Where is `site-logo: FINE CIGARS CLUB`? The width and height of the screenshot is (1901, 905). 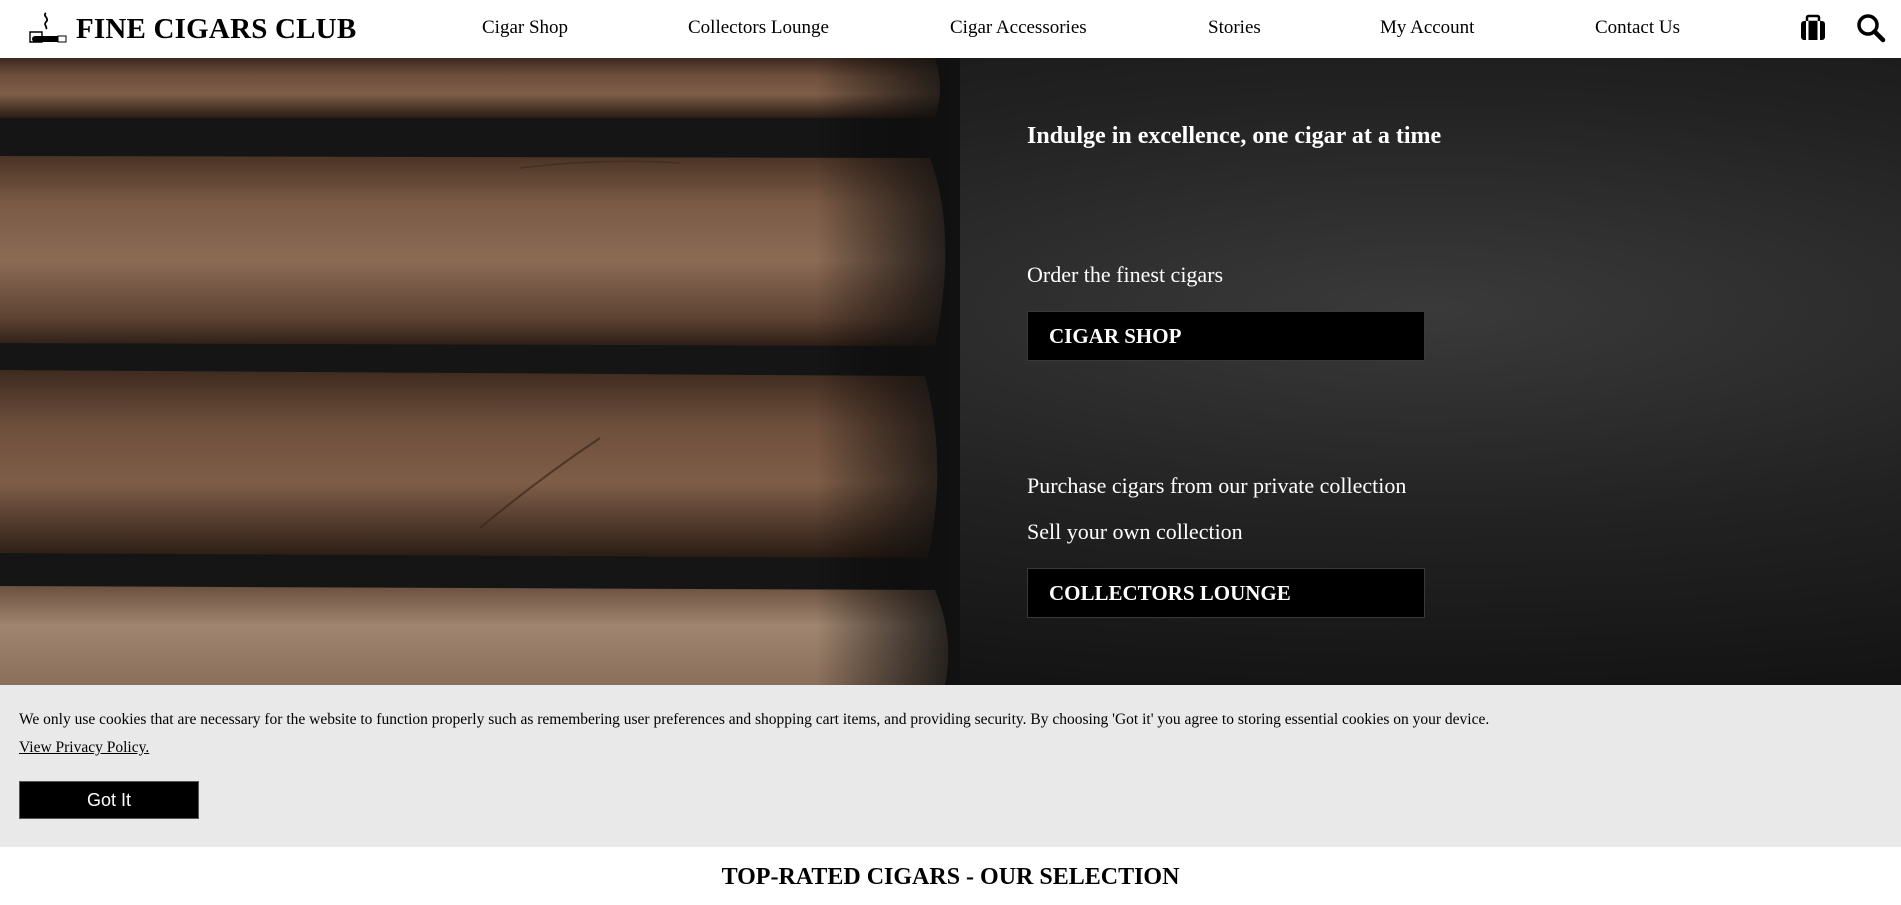
site-logo: FINE CIGARS CLUB is located at coordinates (192, 29).